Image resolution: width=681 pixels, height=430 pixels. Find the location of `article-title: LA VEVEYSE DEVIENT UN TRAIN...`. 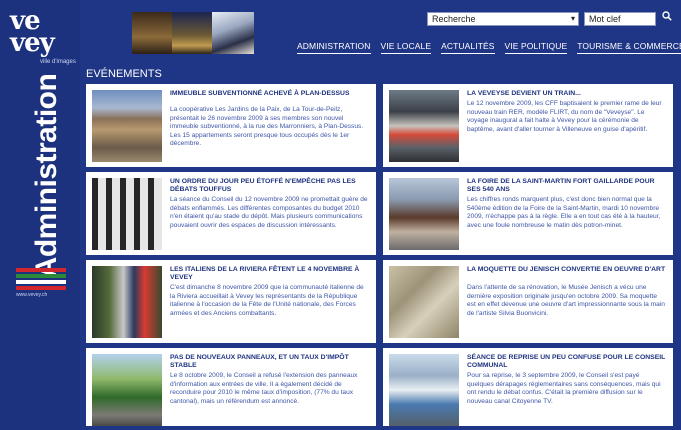

article-title: LA VEVEYSE DEVIENT UN TRAIN... is located at coordinates (567, 94).